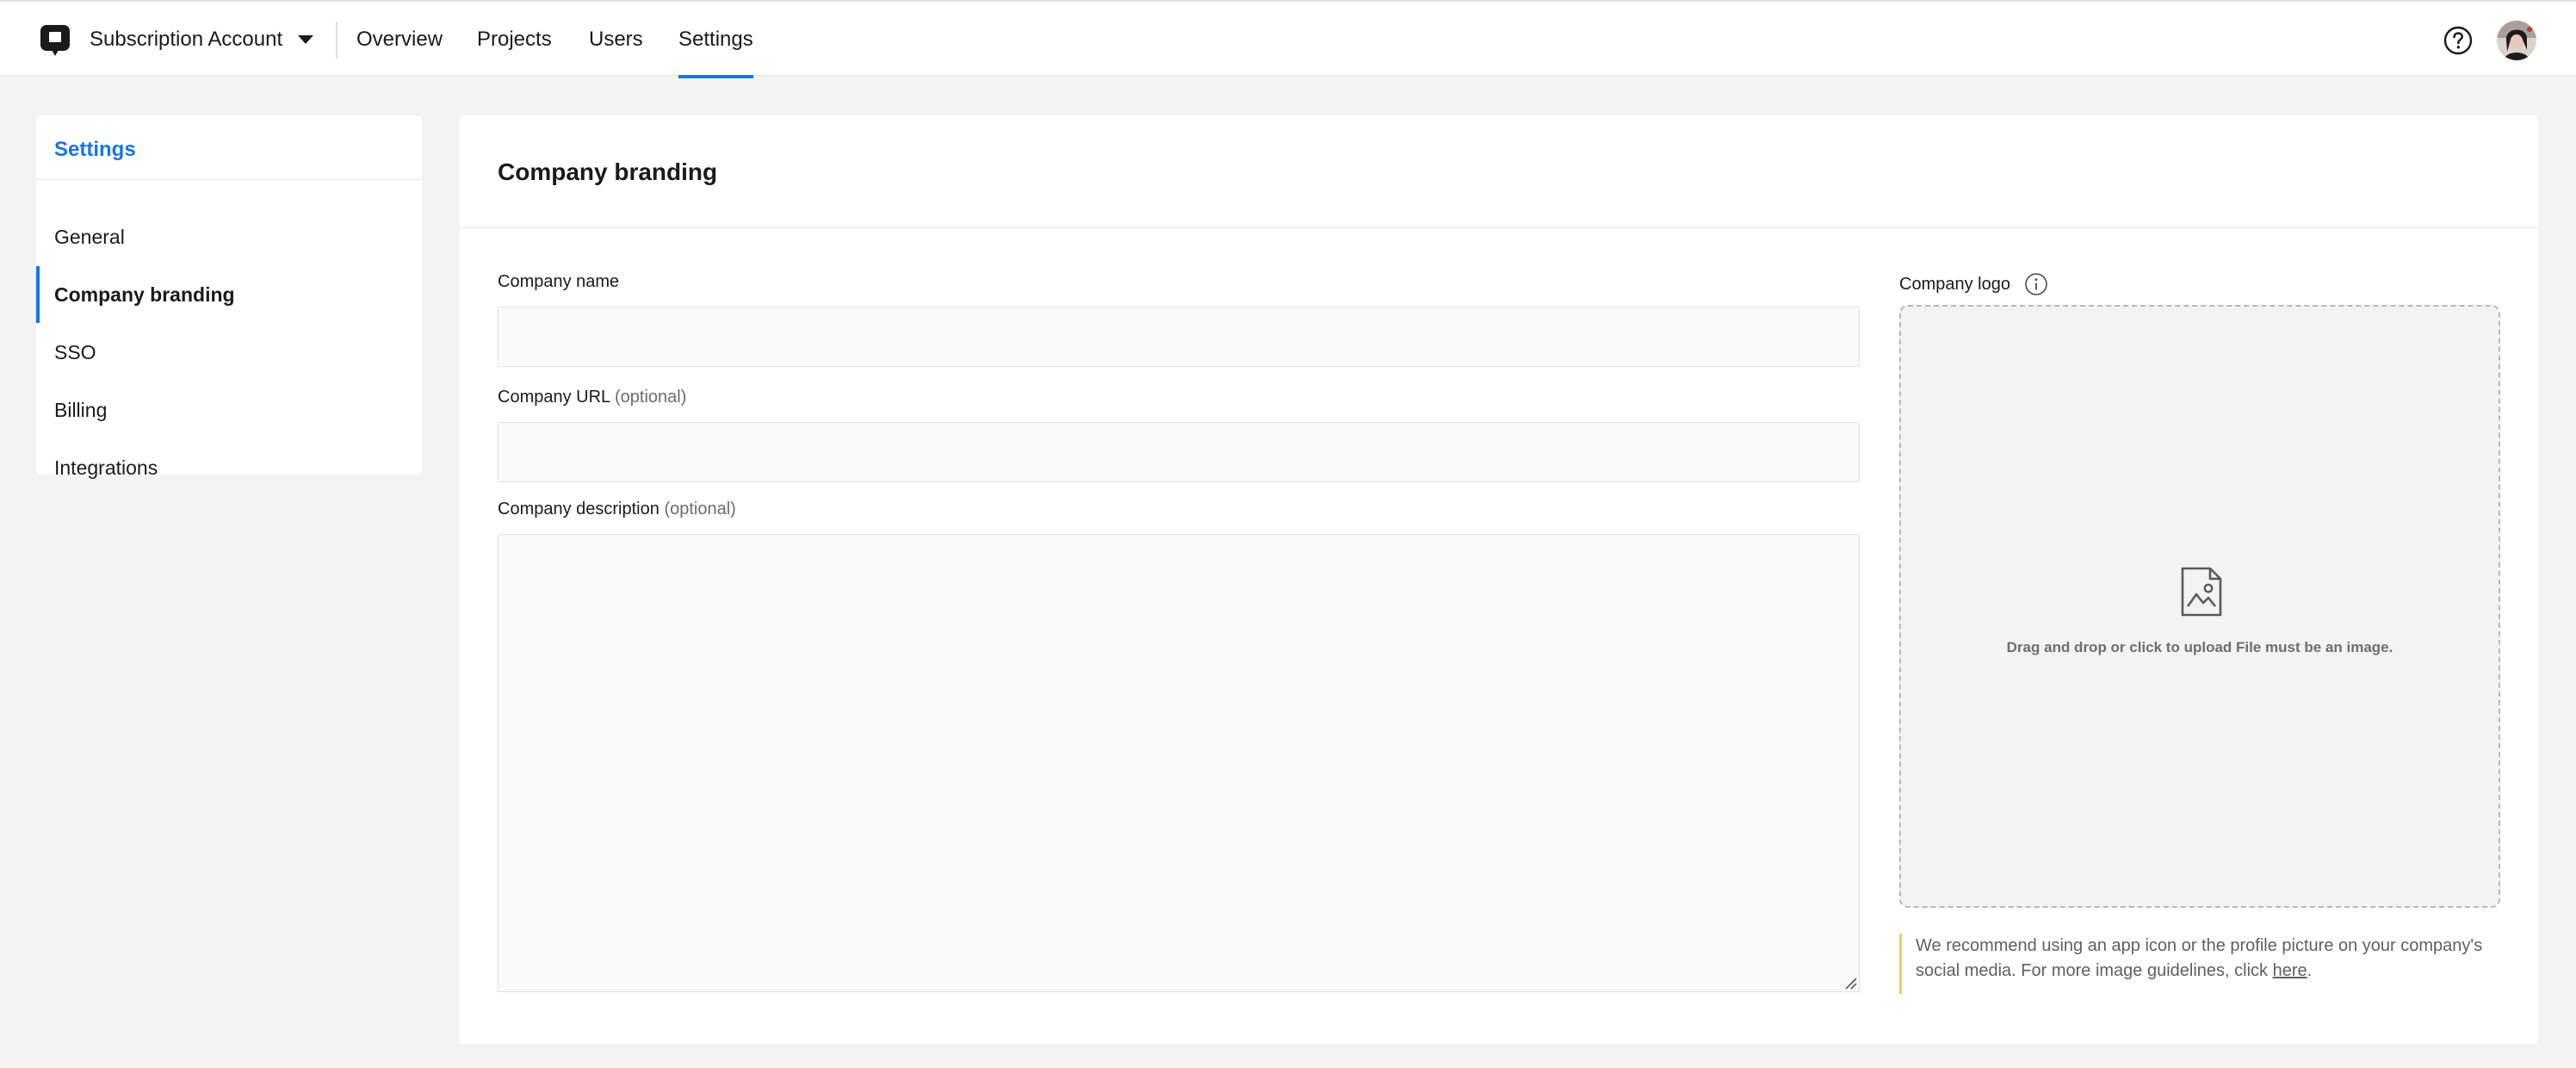  What do you see at coordinates (2310, 970) in the screenshot?
I see `hint-end: .` at bounding box center [2310, 970].